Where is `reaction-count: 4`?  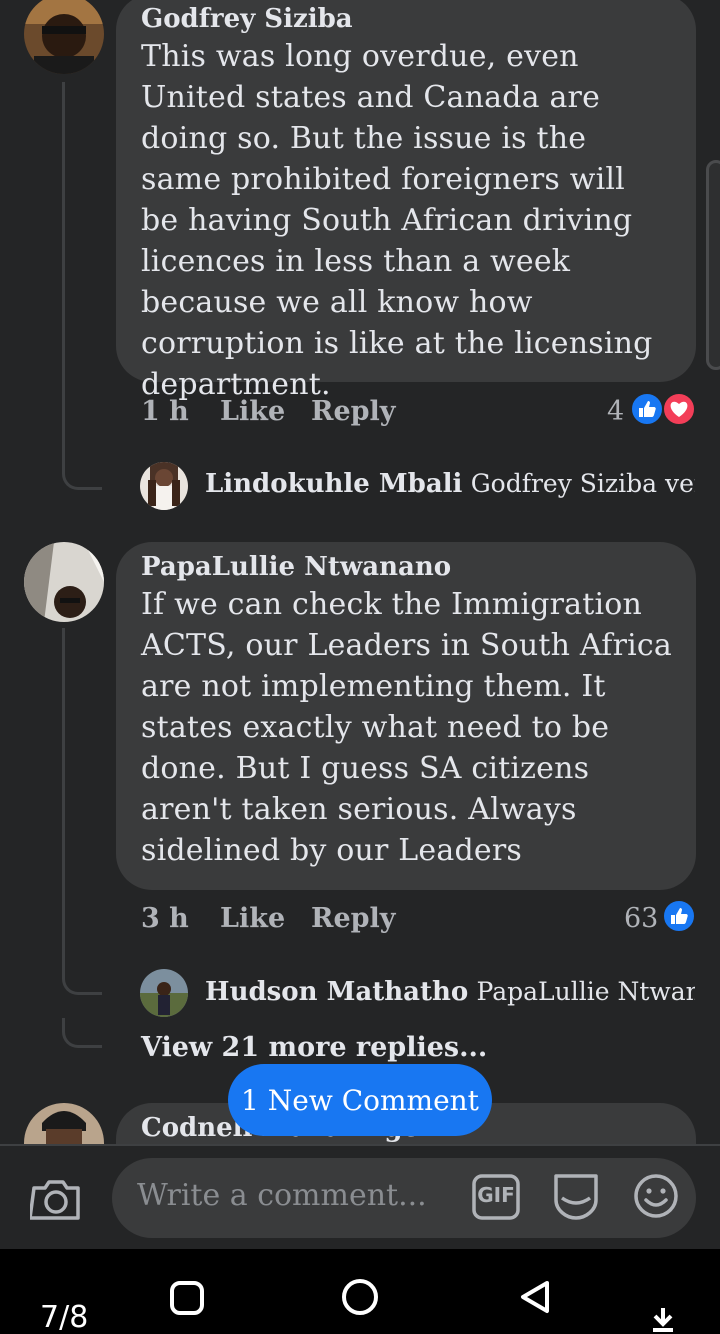
reaction-count: 4 is located at coordinates (615, 411).